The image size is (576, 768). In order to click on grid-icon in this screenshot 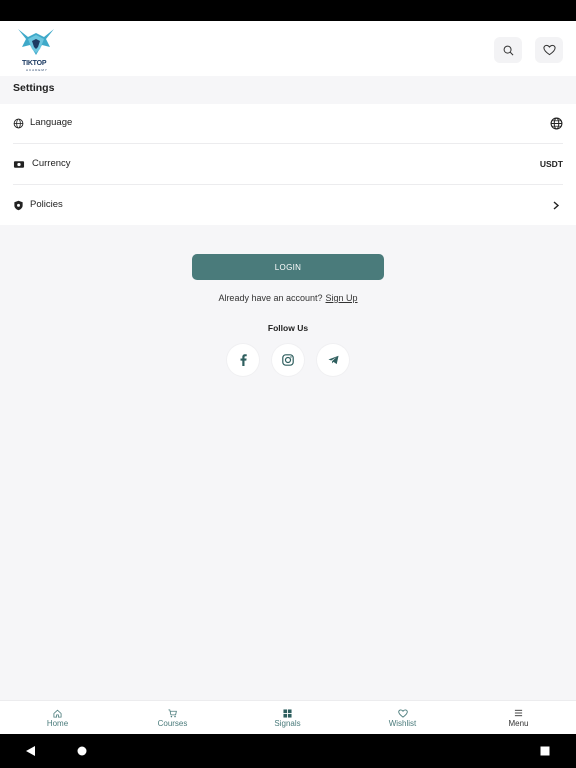, I will do `click(287, 713)`.